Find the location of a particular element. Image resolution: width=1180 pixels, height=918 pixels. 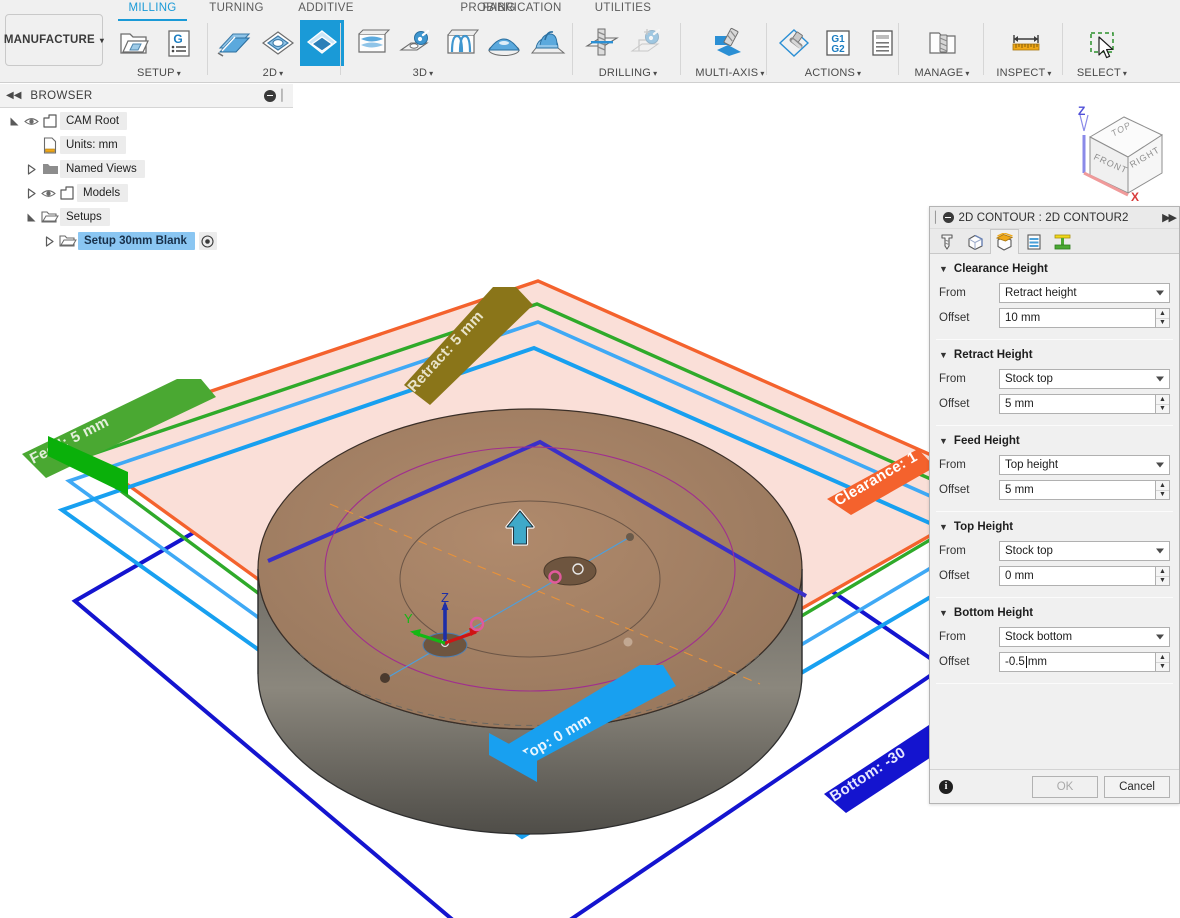

dialog-grip-icon: ⎢ is located at coordinates (937, 217).